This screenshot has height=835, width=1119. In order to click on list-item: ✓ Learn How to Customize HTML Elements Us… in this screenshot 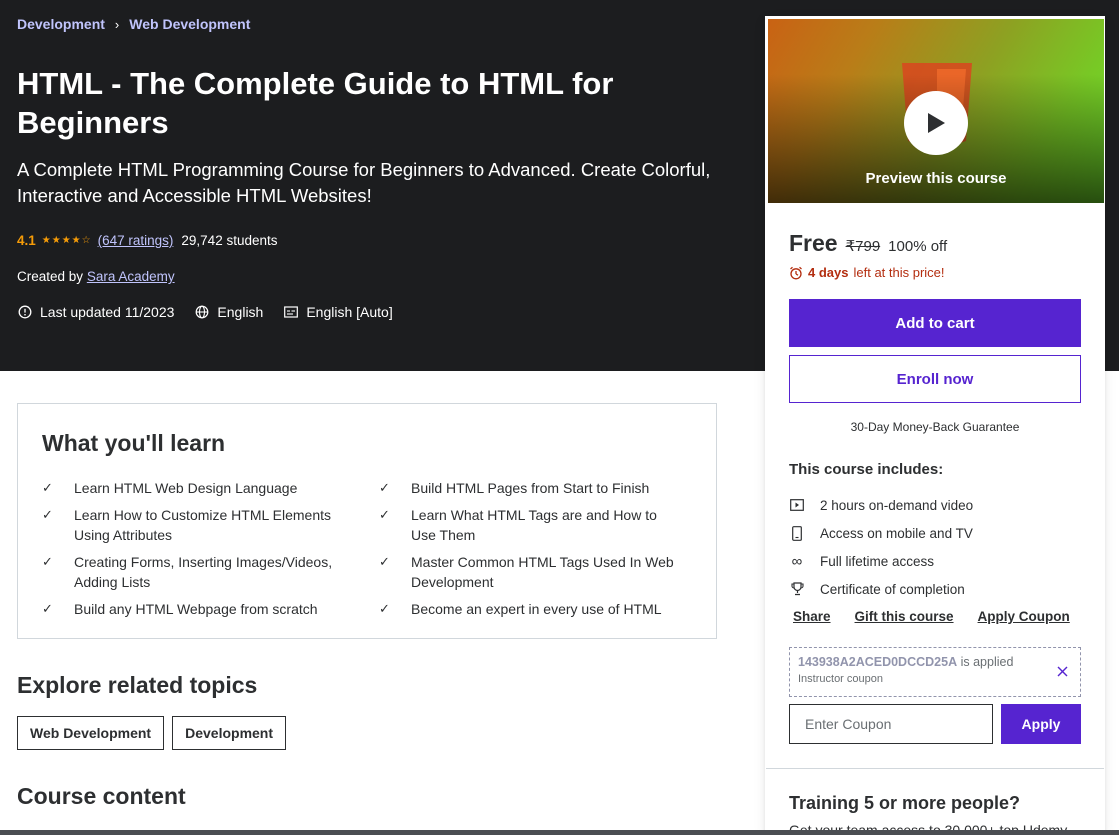, I will do `click(187, 525)`.